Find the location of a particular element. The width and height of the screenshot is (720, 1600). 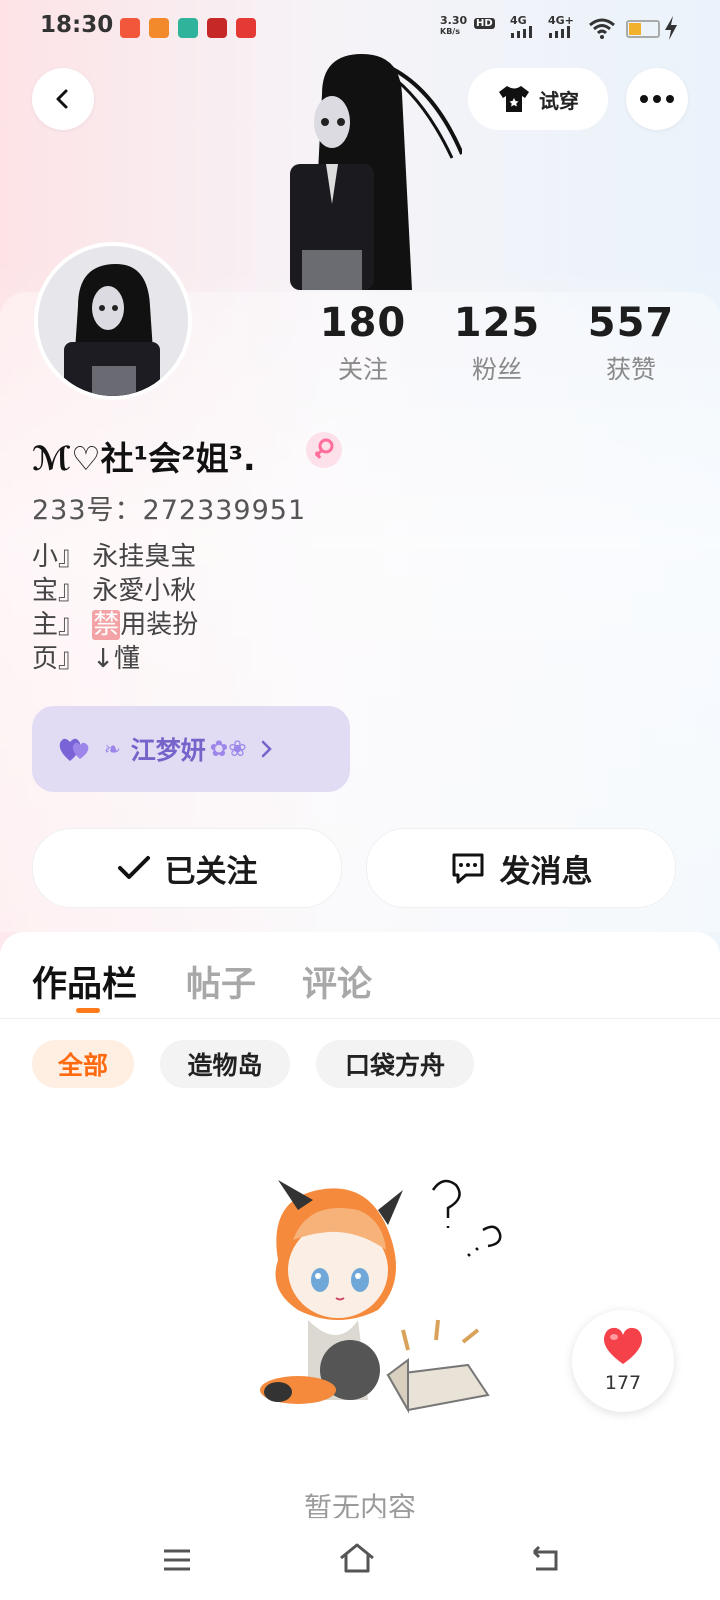

hd-badge: HD is located at coordinates (484, 23).